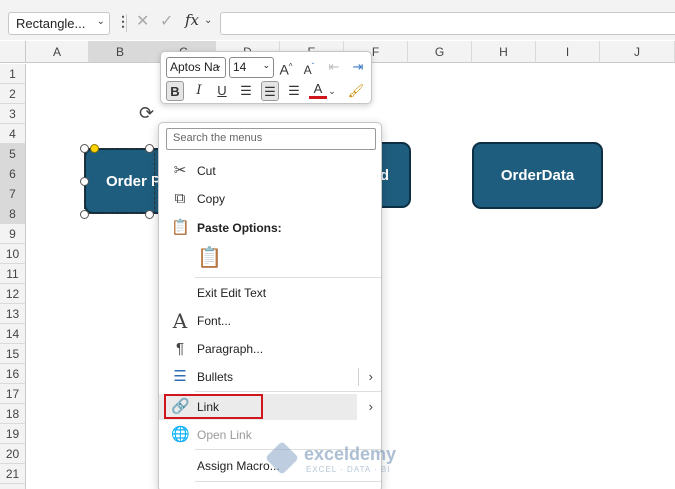  Describe the element at coordinates (175, 91) in the screenshot. I see `bold-button: B` at that location.